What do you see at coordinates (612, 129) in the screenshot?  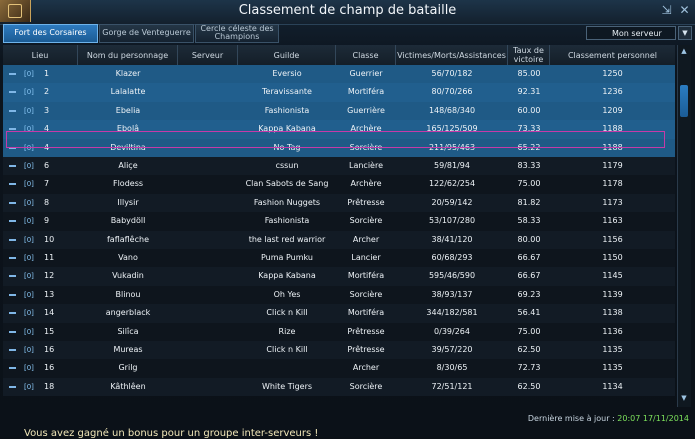 I see `rating-cell: 1188` at bounding box center [612, 129].